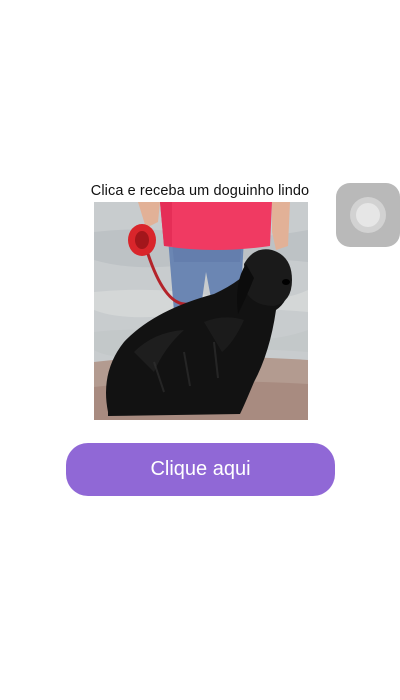 This screenshot has width=400, height=700. I want to click on assistive-touch-icon, so click(368, 215).